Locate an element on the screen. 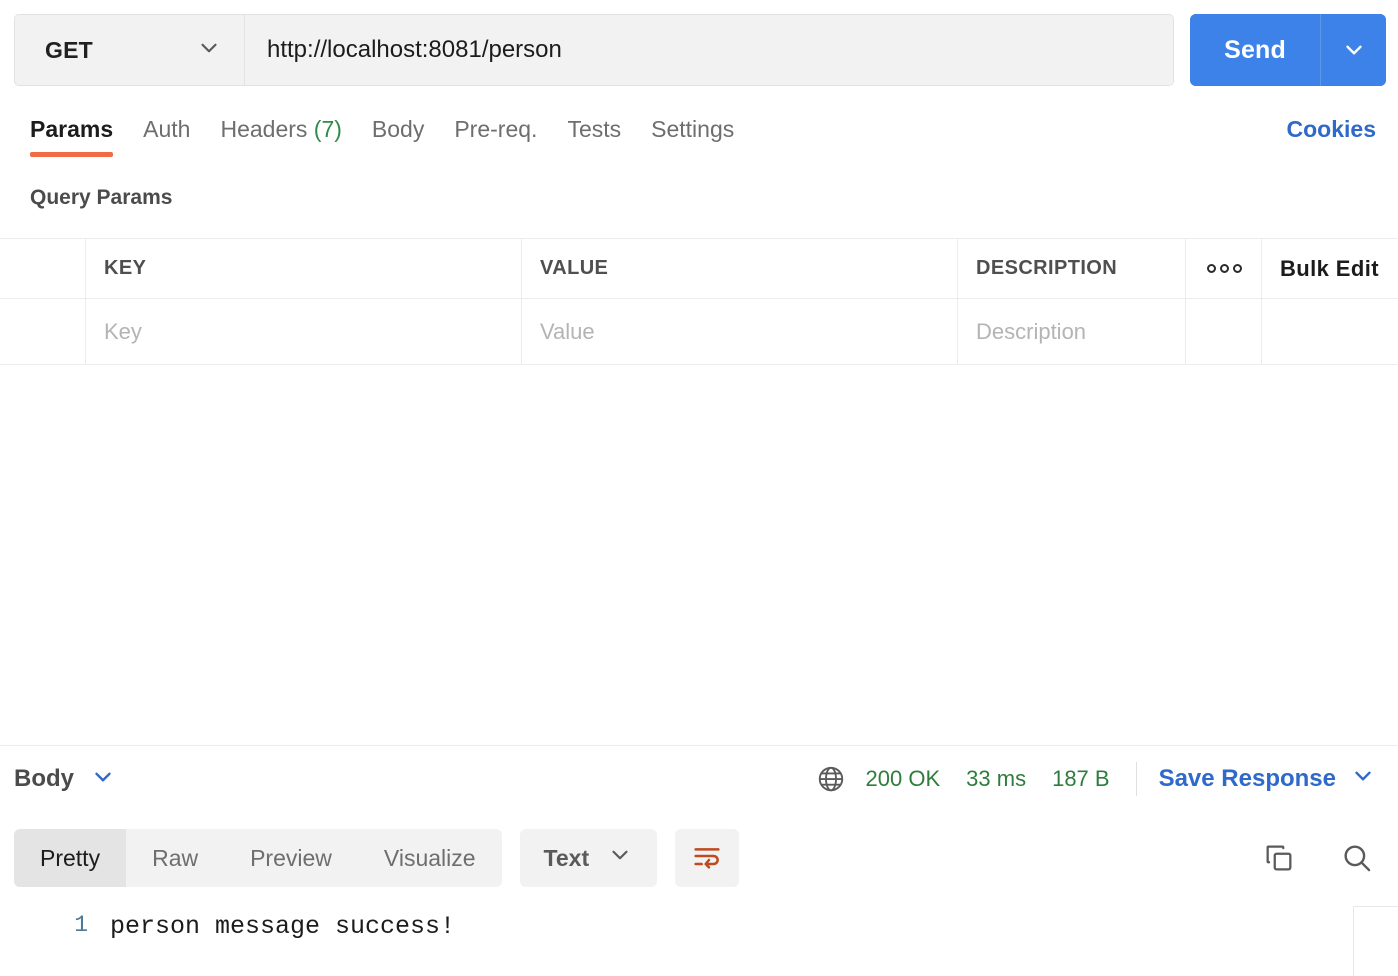 The width and height of the screenshot is (1398, 976). word-wrap-icon is located at coordinates (707, 858).